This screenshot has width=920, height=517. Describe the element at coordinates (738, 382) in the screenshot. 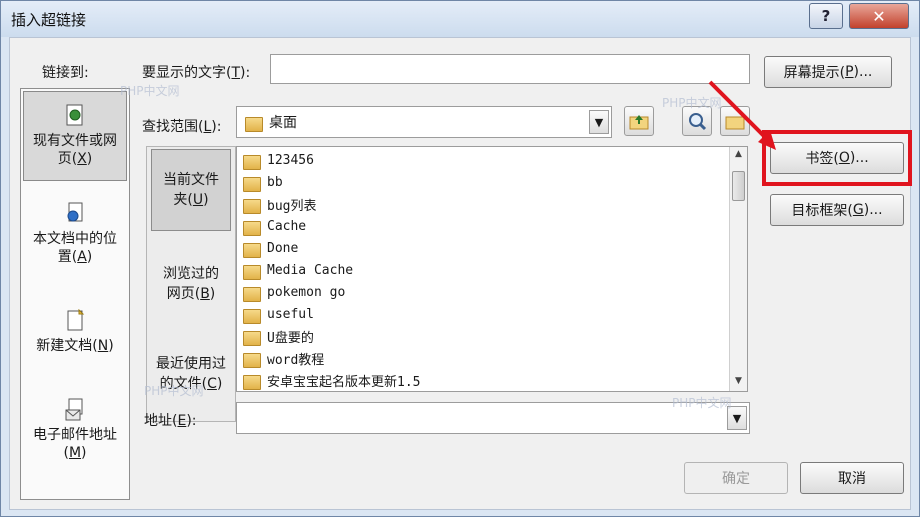

I see `scroll-down-icon: ▼` at that location.